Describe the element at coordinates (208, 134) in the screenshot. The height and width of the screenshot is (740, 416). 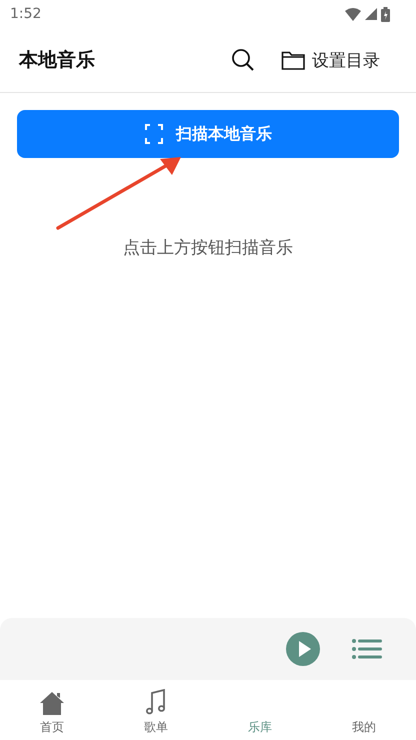
I see `scan-music-button: 扫描本地音乐` at that location.